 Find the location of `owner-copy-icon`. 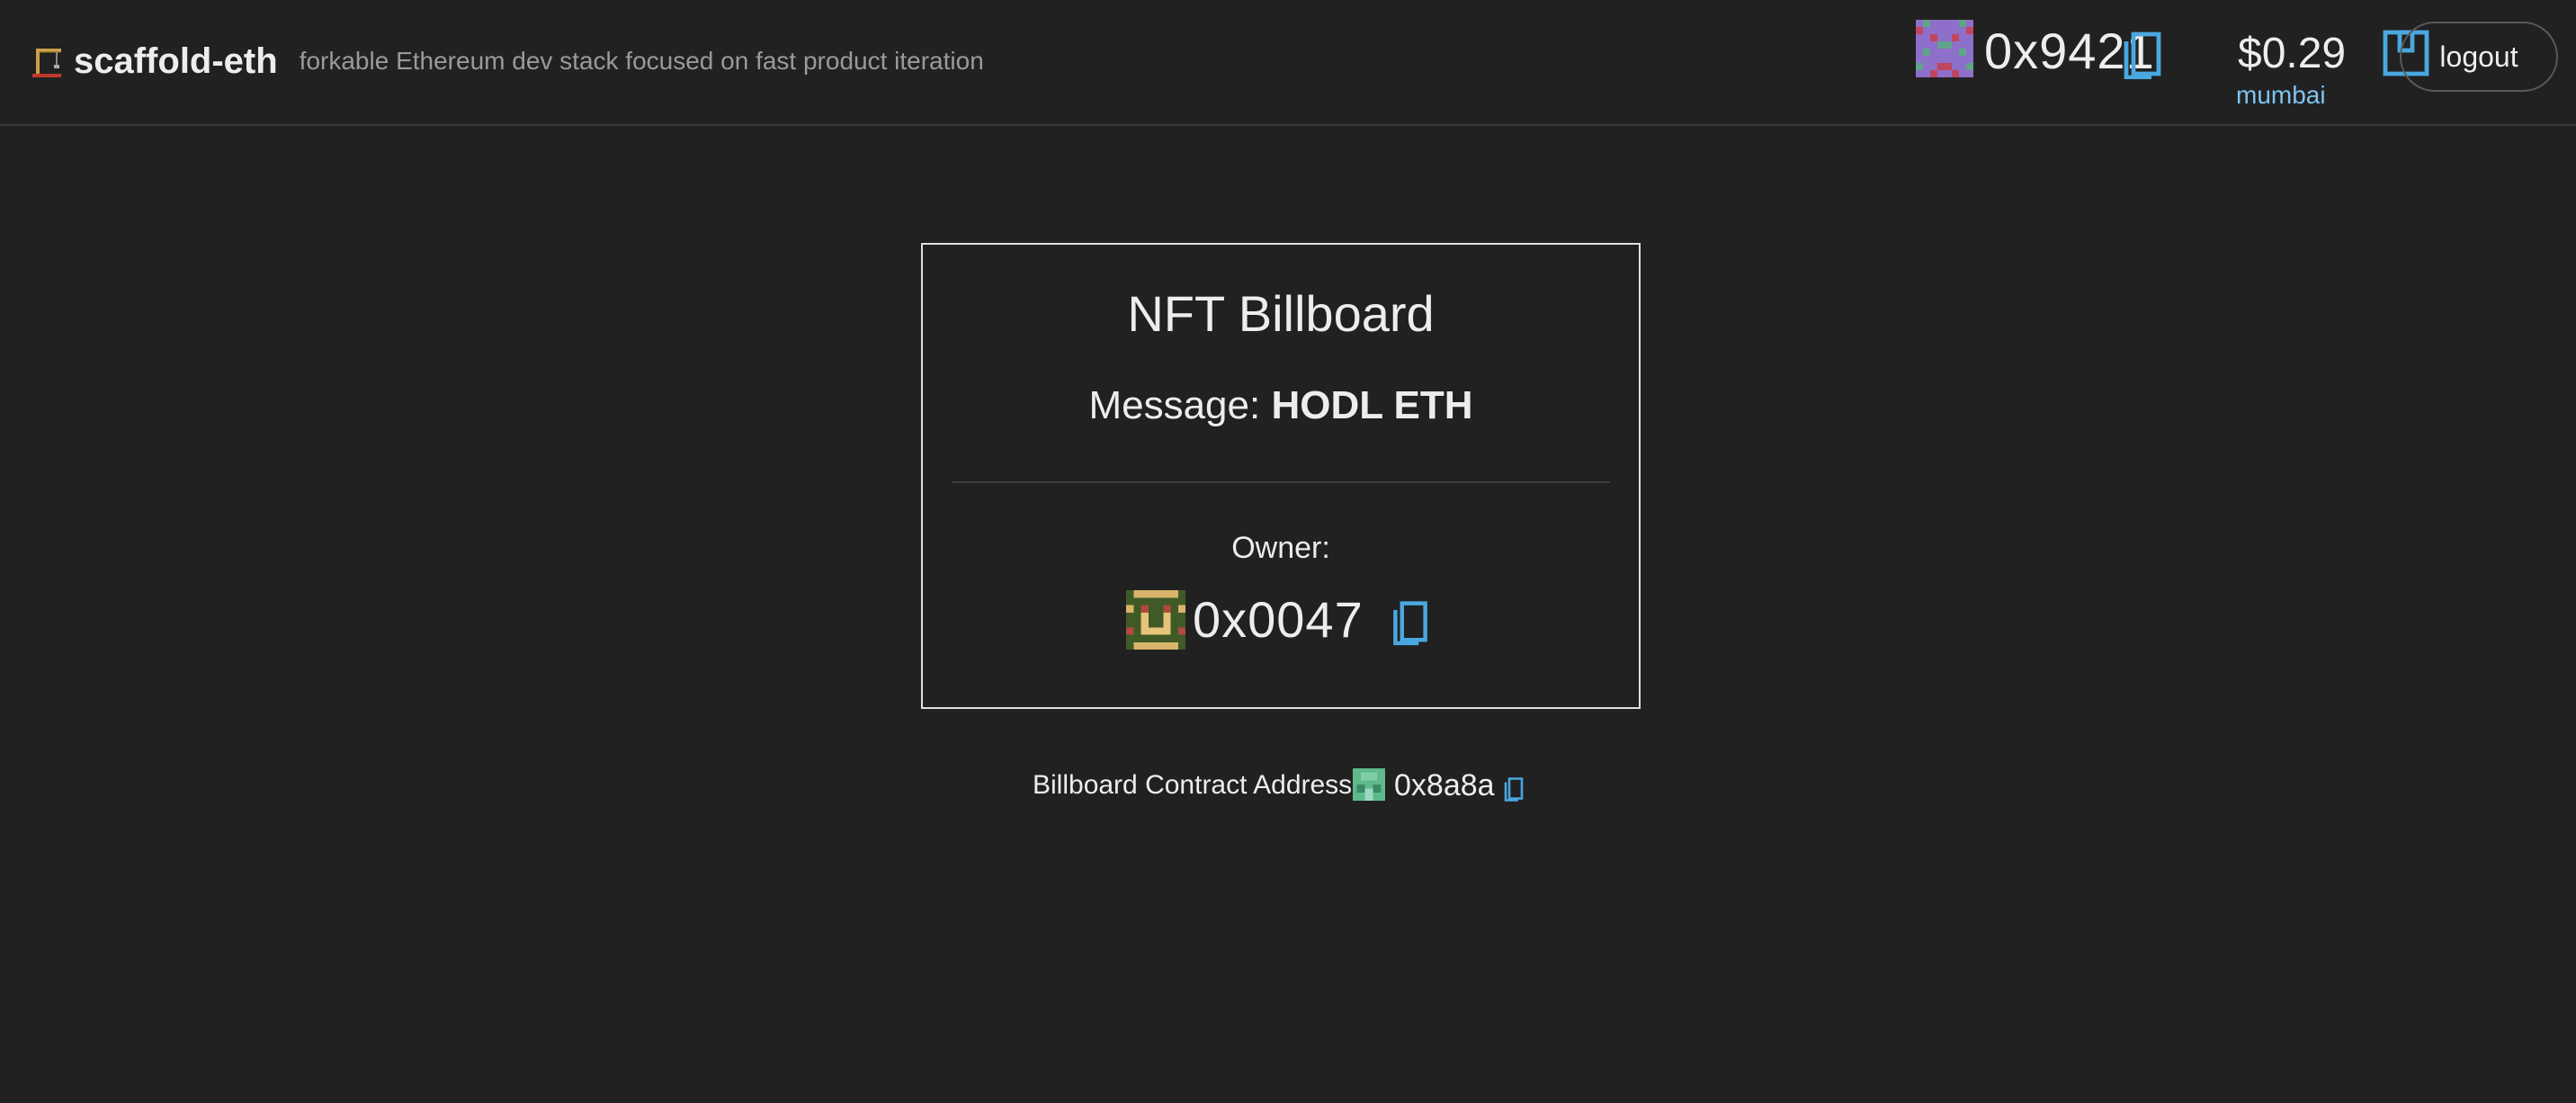

owner-copy-icon is located at coordinates (1410, 621).